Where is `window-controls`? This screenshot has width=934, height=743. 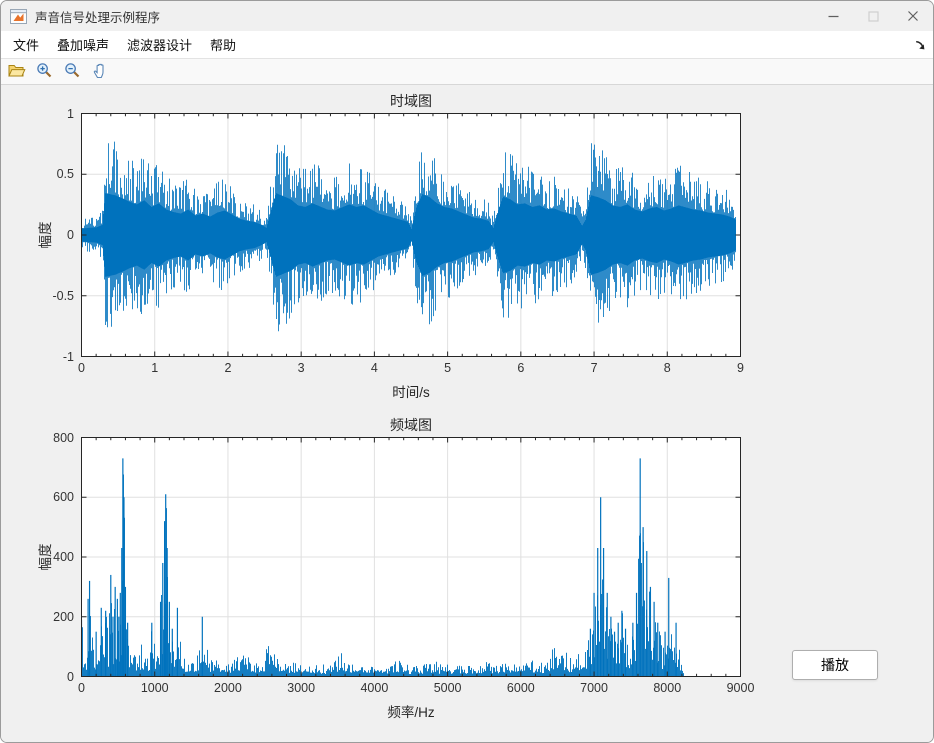
window-controls is located at coordinates (873, 16).